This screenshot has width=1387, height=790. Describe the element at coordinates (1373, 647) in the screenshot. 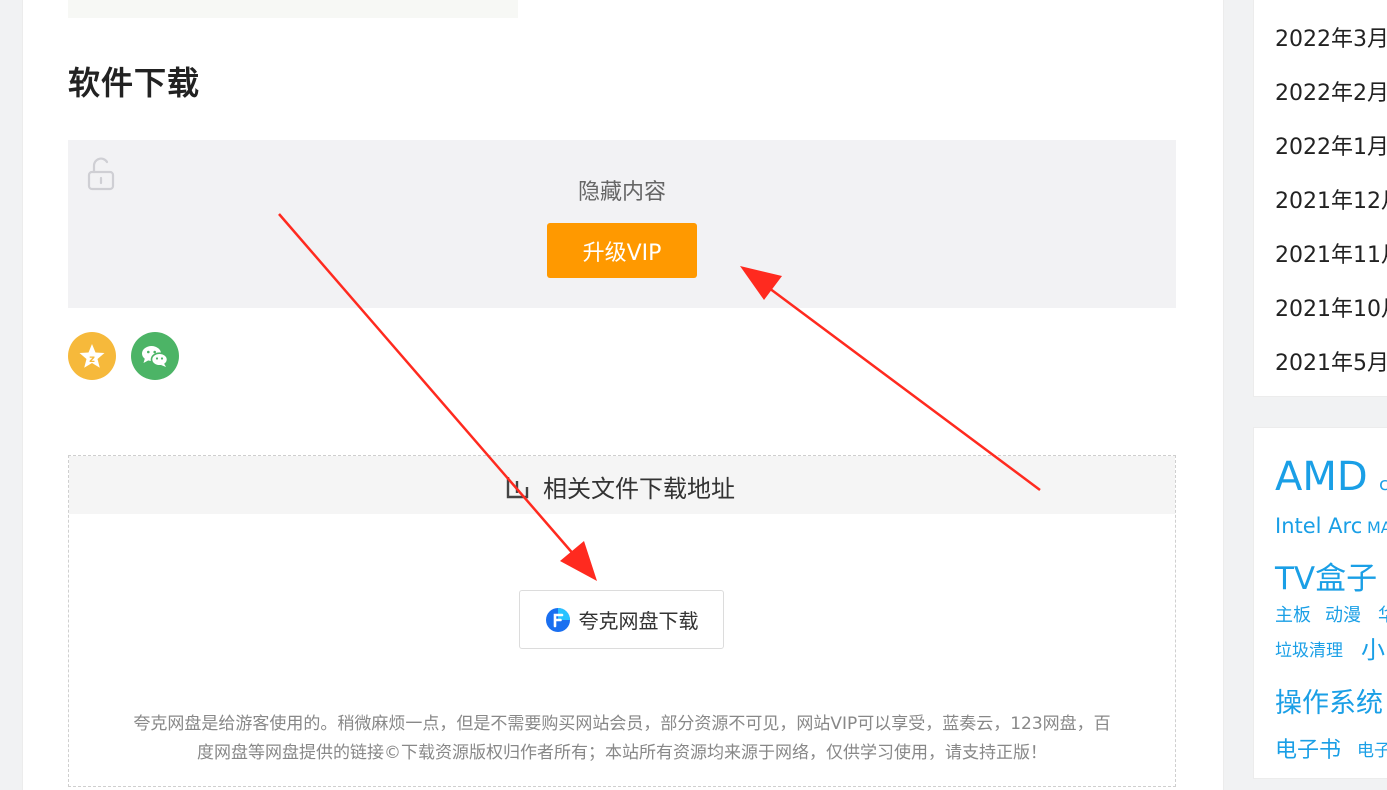

I see `tag-link: 小` at that location.